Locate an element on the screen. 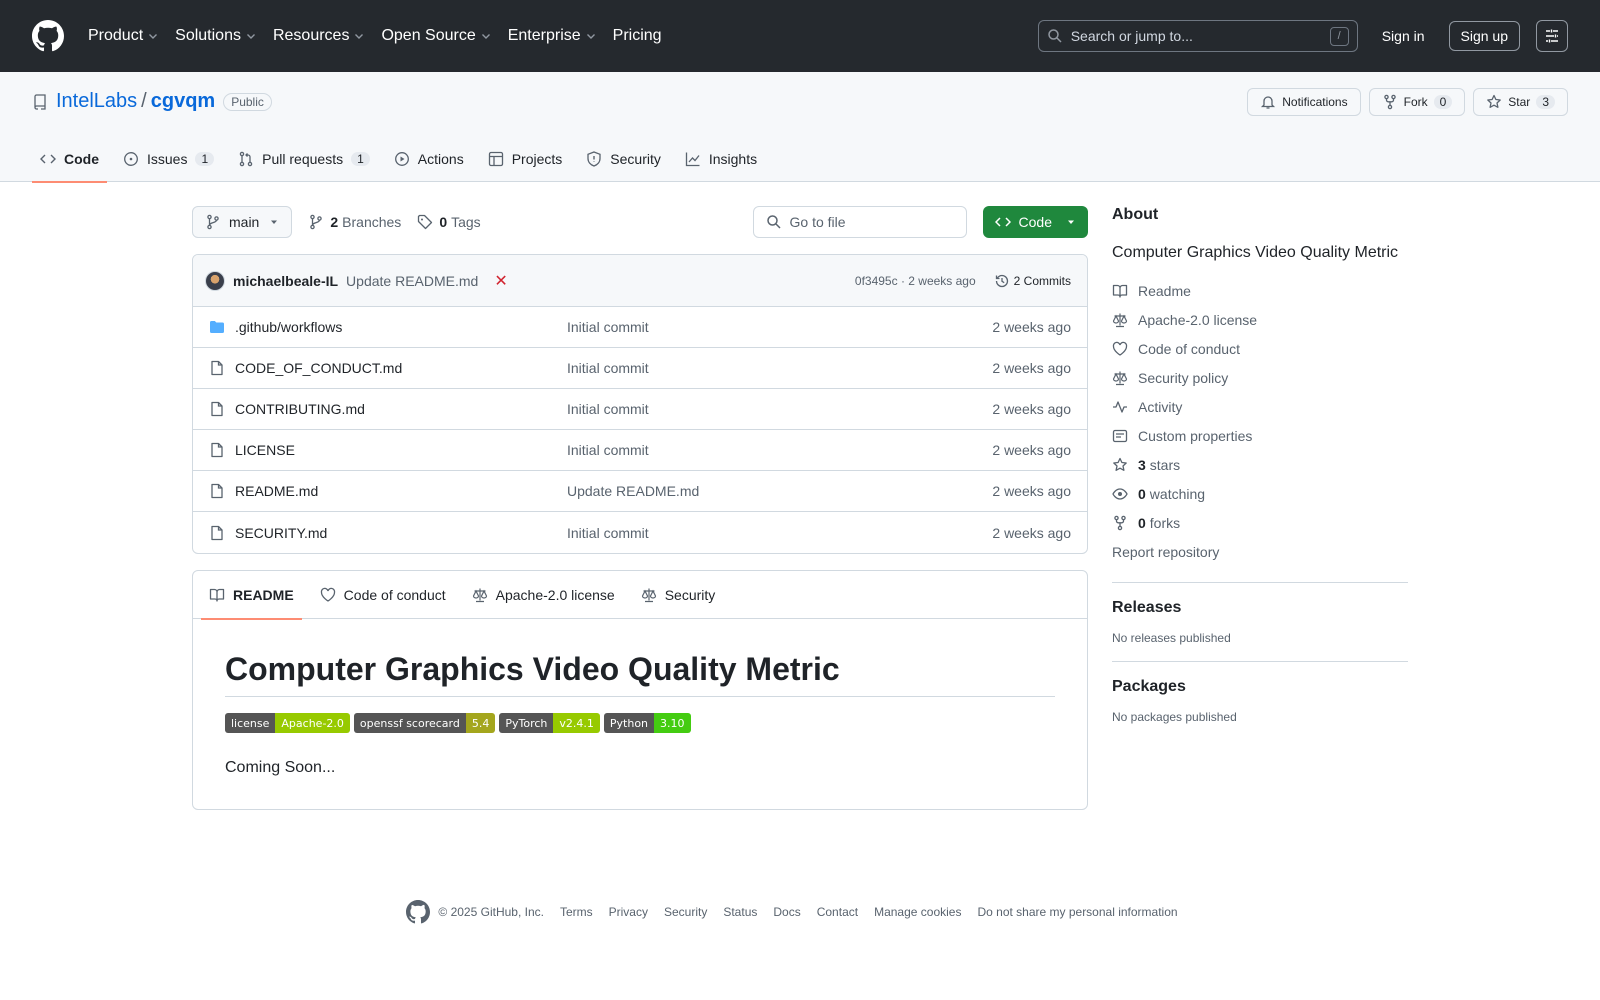  table-row: CONTRIBUTING.md Initial commit 2 weeks ago is located at coordinates (640, 409).